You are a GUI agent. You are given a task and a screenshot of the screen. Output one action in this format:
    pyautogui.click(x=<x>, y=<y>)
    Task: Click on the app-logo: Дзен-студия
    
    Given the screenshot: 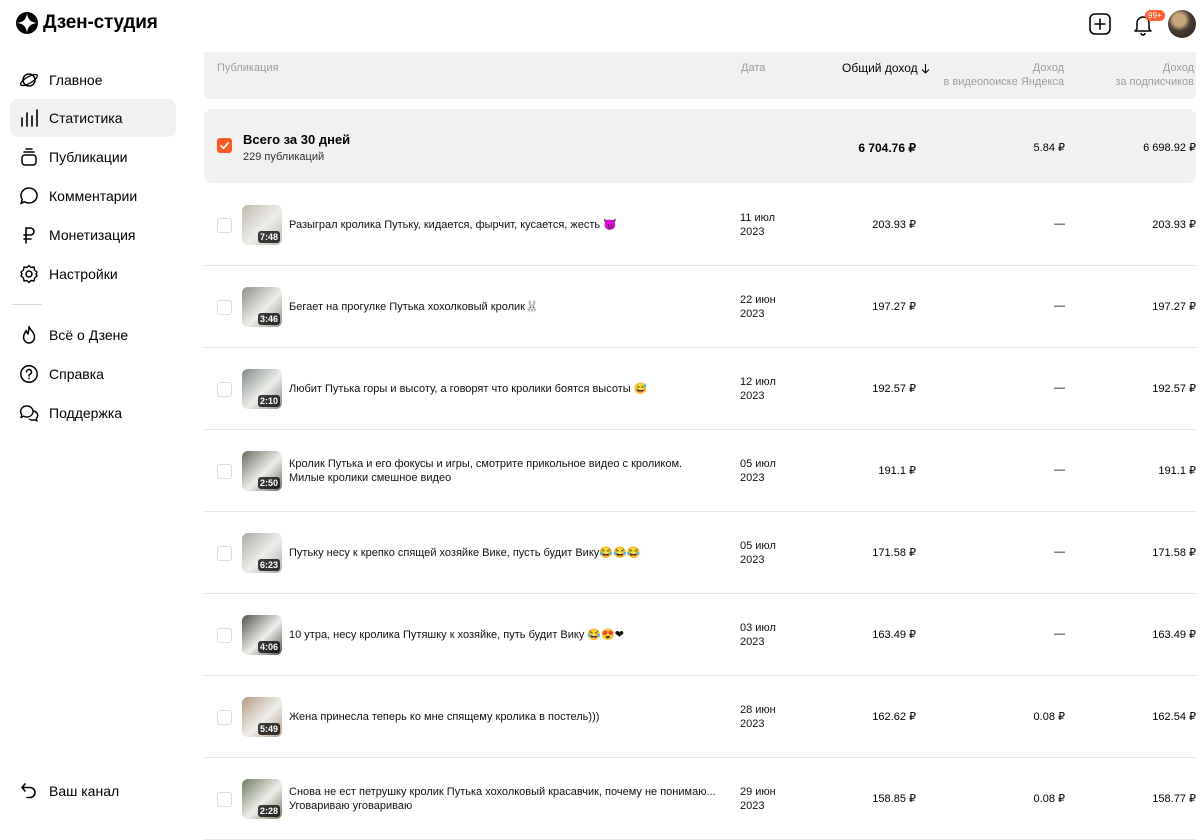 What is the action you would take?
    pyautogui.click(x=87, y=23)
    